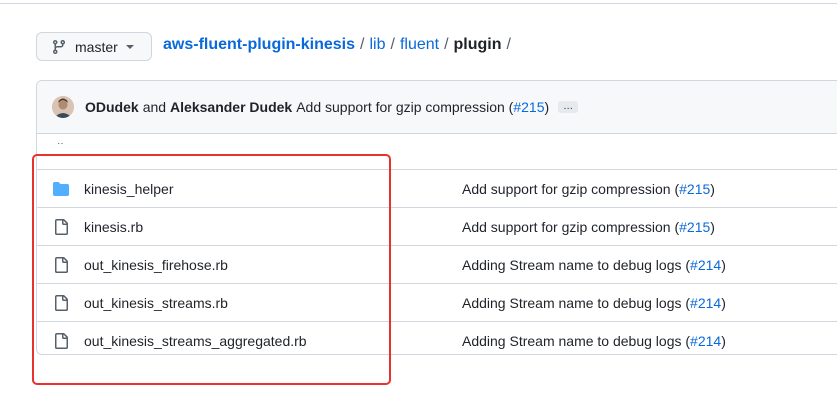  Describe the element at coordinates (195, 341) in the screenshot. I see `file-name-link: out_kinesis_streams_aggregated.rb` at that location.